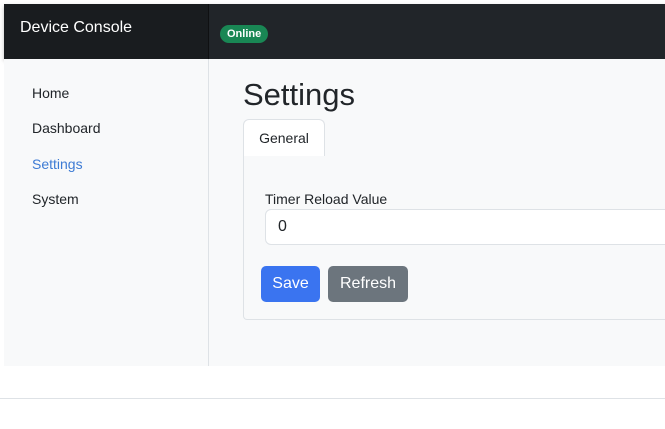 The width and height of the screenshot is (665, 429). Describe the element at coordinates (57, 164) in the screenshot. I see `sidebar-item-settings: Settings` at that location.